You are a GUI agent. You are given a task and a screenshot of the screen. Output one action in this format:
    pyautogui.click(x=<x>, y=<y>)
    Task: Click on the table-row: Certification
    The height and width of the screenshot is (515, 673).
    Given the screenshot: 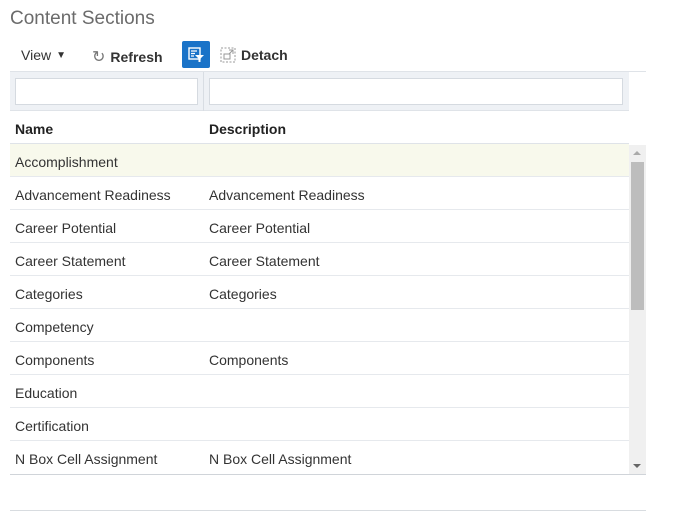 What is the action you would take?
    pyautogui.click(x=319, y=424)
    